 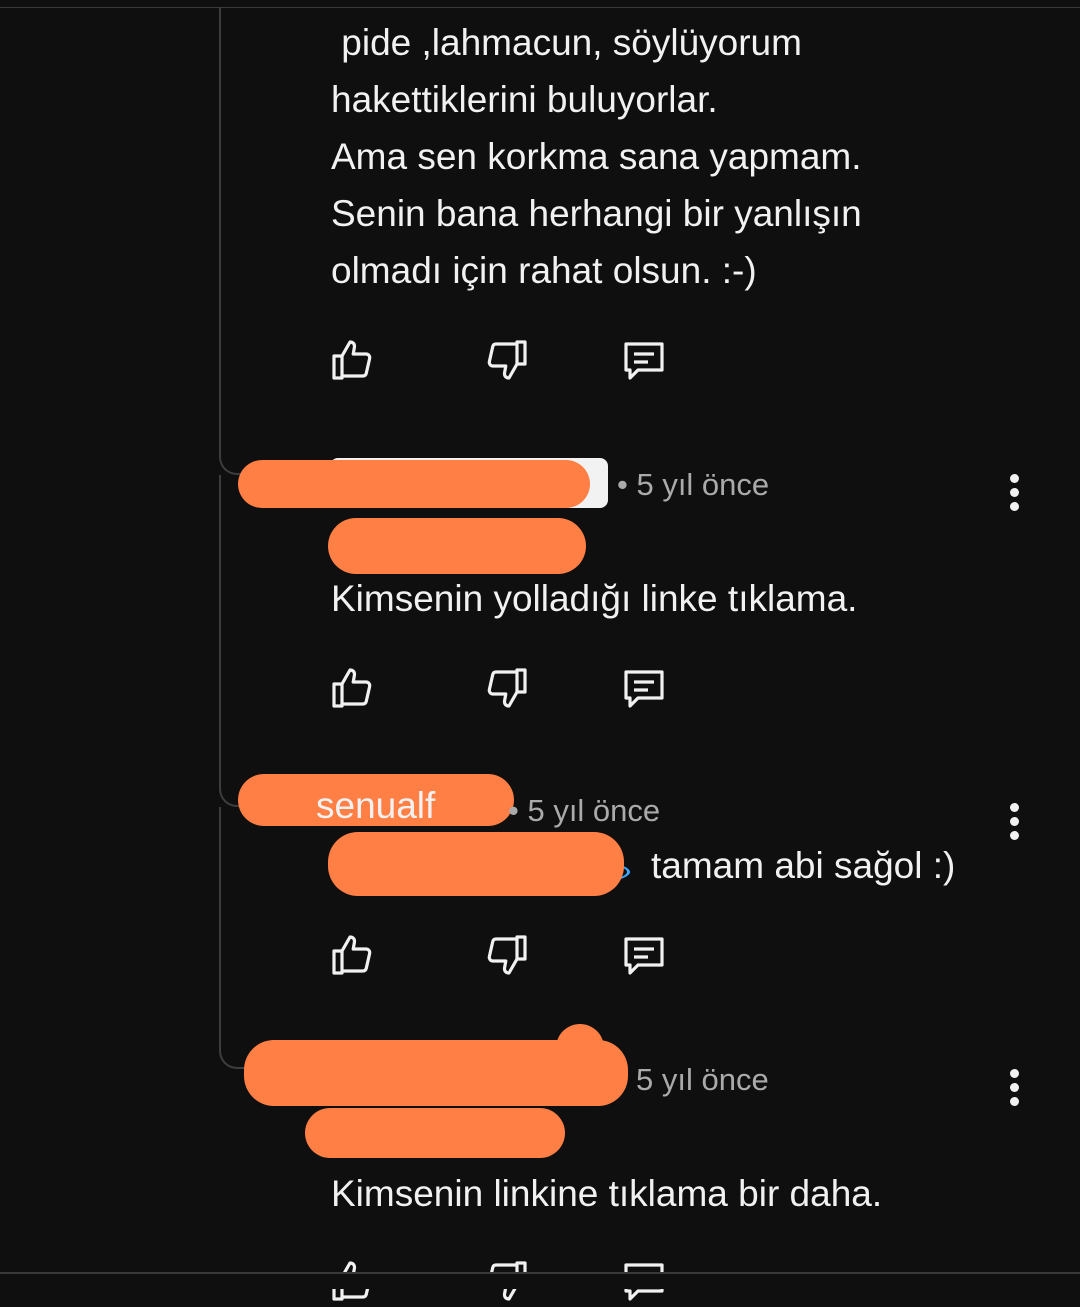 I want to click on author-name: senualf, so click(x=375, y=806).